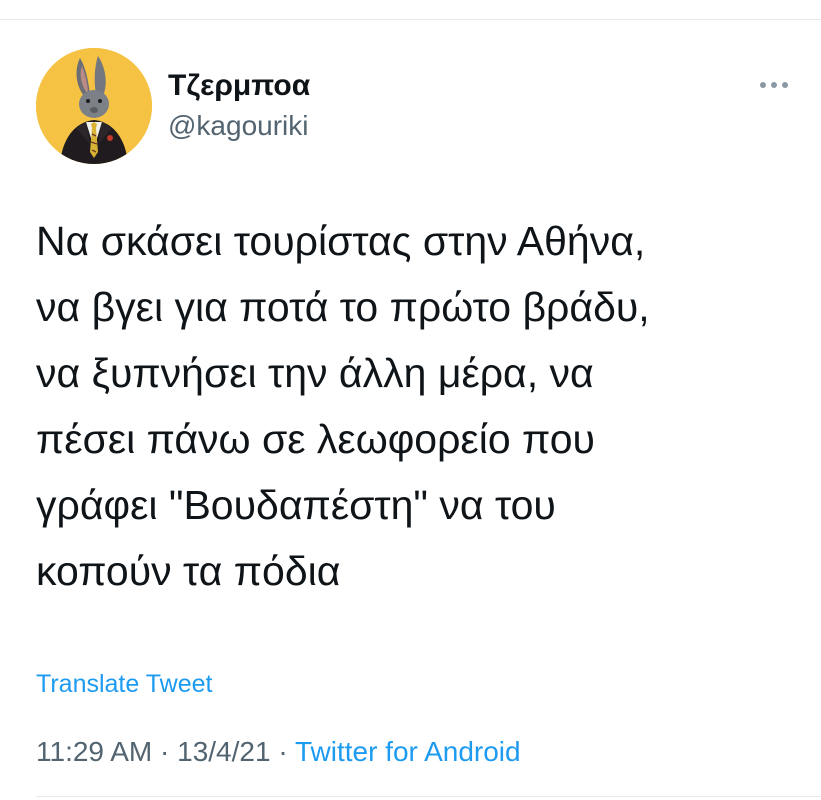 This screenshot has width=821, height=800. Describe the element at coordinates (416, 106) in the screenshot. I see `tweet-header: Τζερμποα @kagouriki` at that location.